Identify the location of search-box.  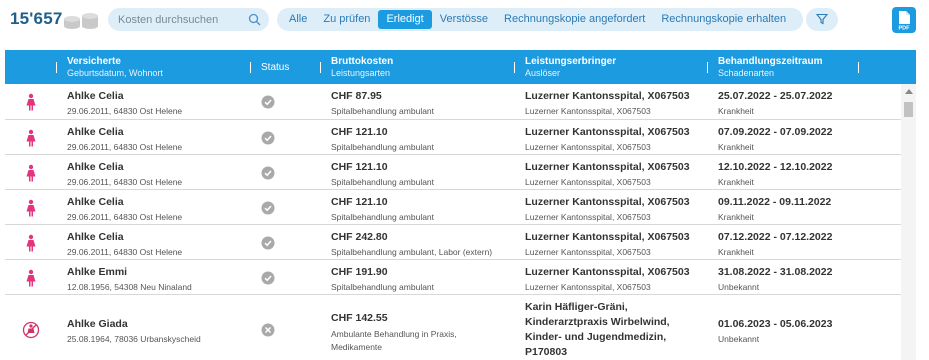
(188, 19).